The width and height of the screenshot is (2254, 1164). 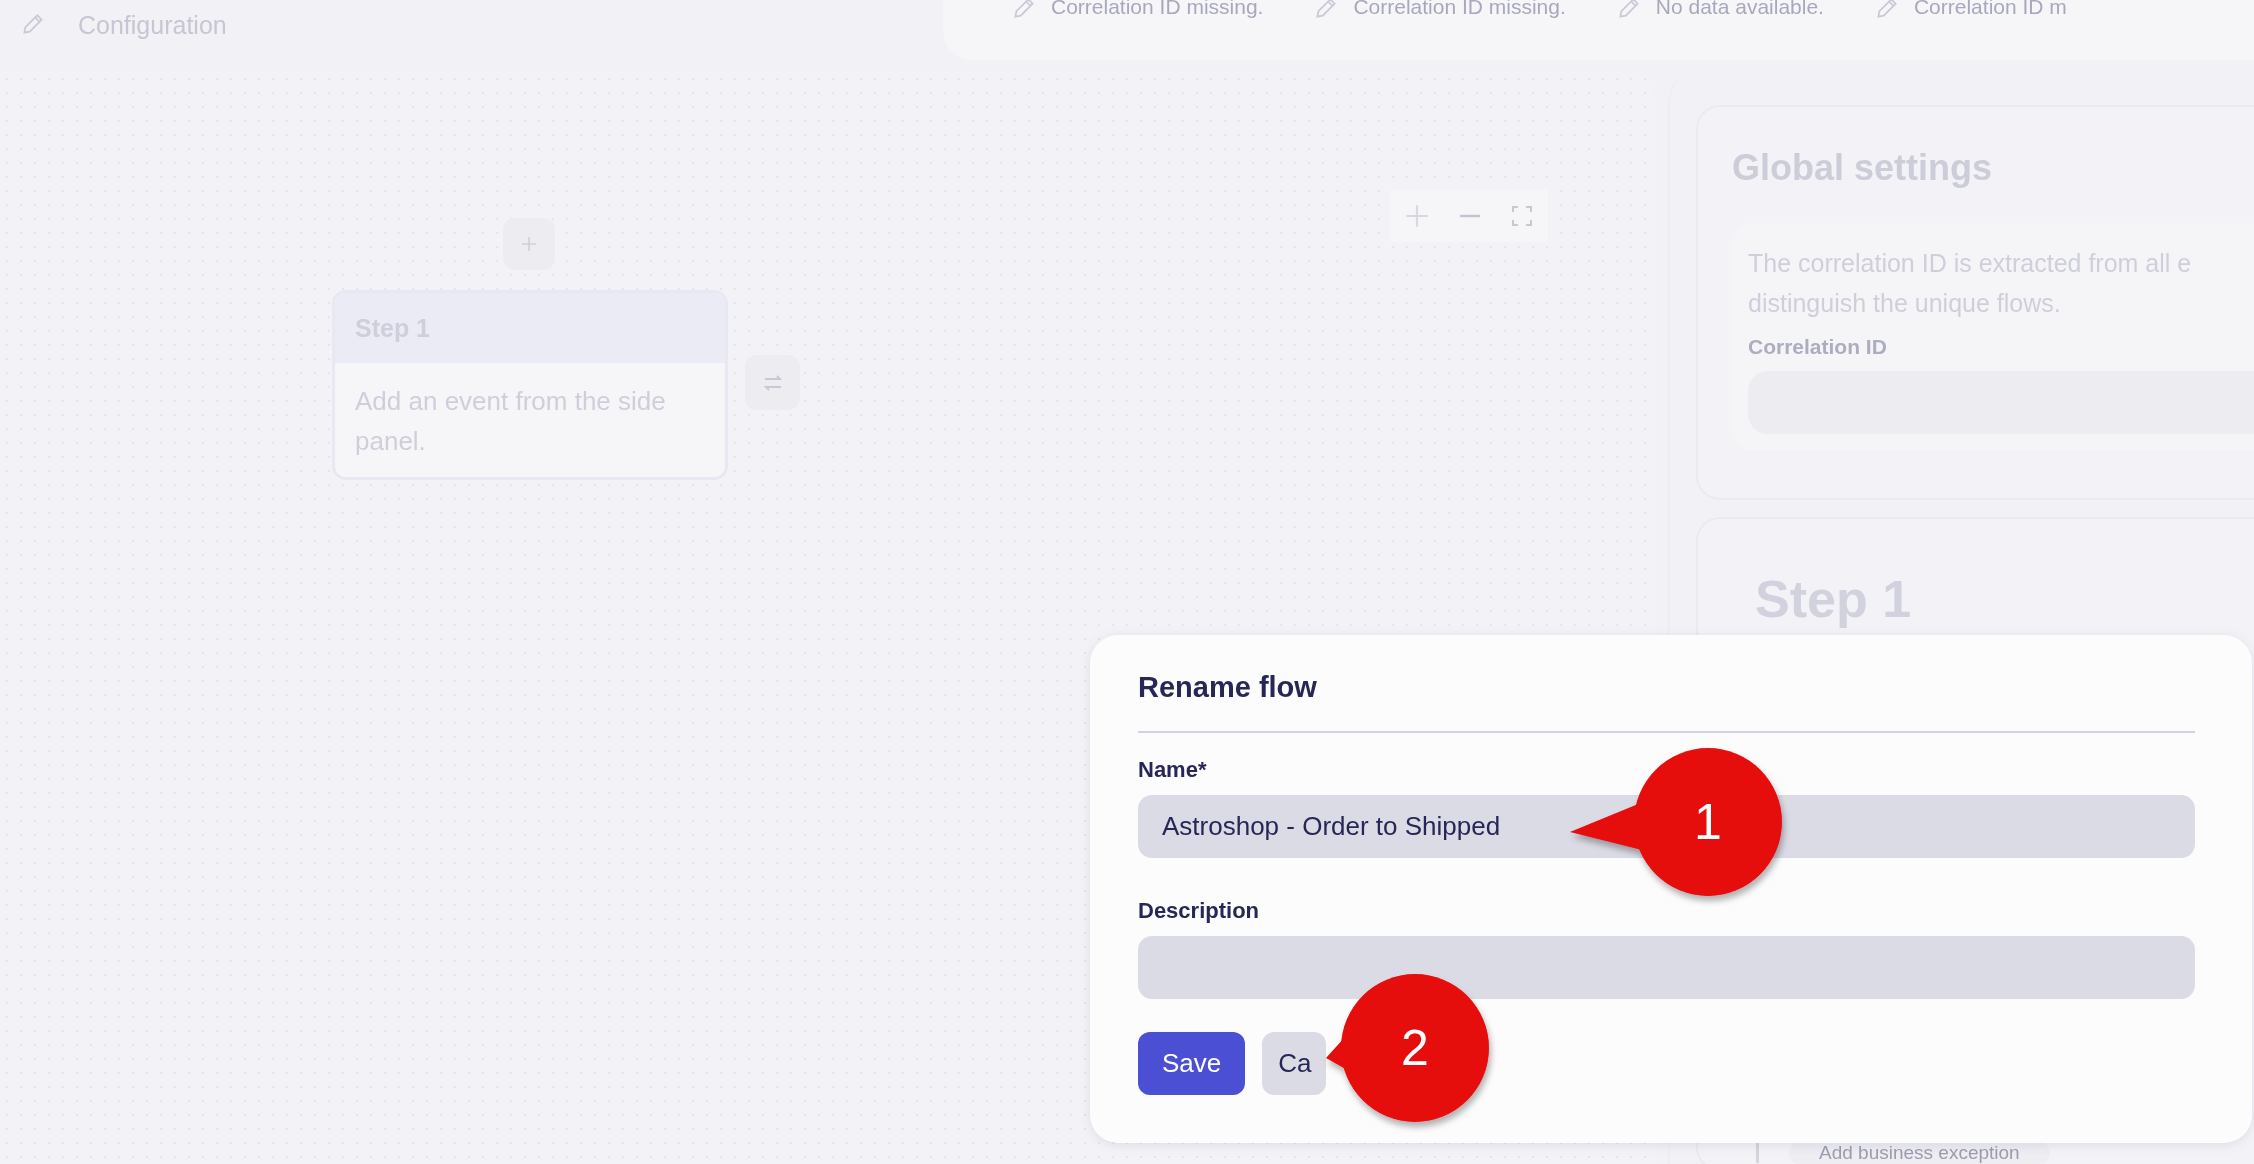 What do you see at coordinates (1294, 1063) in the screenshot?
I see `cancel-button: Ca` at bounding box center [1294, 1063].